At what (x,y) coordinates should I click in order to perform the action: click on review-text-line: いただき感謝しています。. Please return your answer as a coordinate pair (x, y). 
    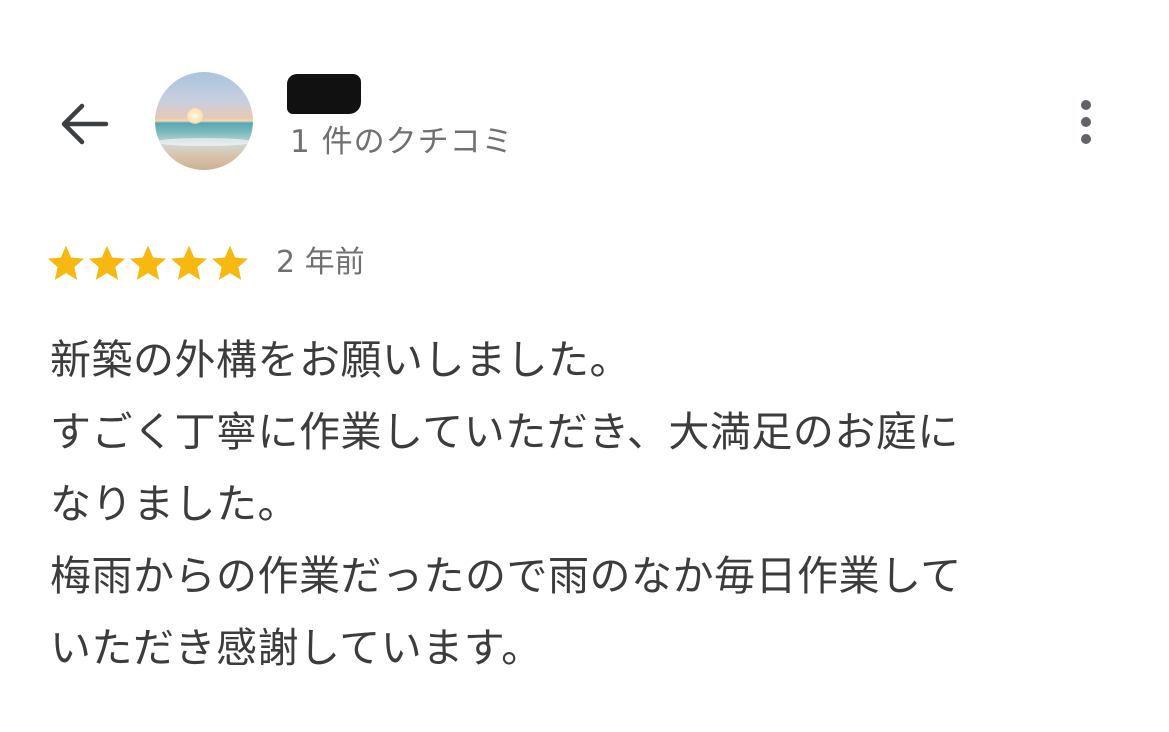
    Looking at the image, I should click on (296, 648).